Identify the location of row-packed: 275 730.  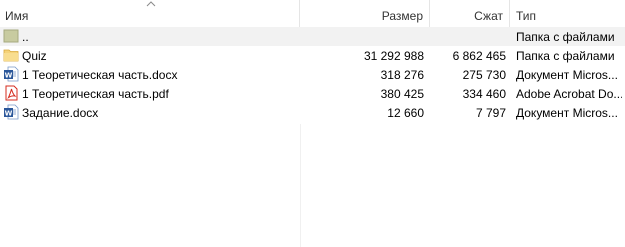
(484, 75).